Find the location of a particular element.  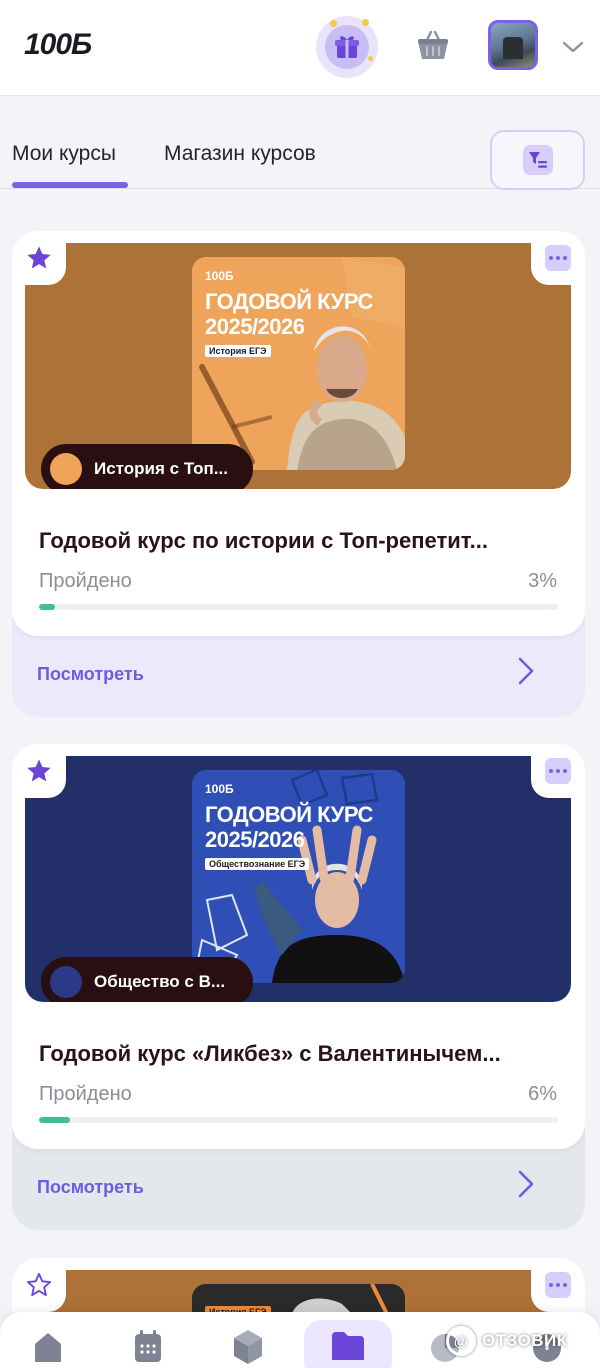

chevron-down-icon is located at coordinates (573, 47).